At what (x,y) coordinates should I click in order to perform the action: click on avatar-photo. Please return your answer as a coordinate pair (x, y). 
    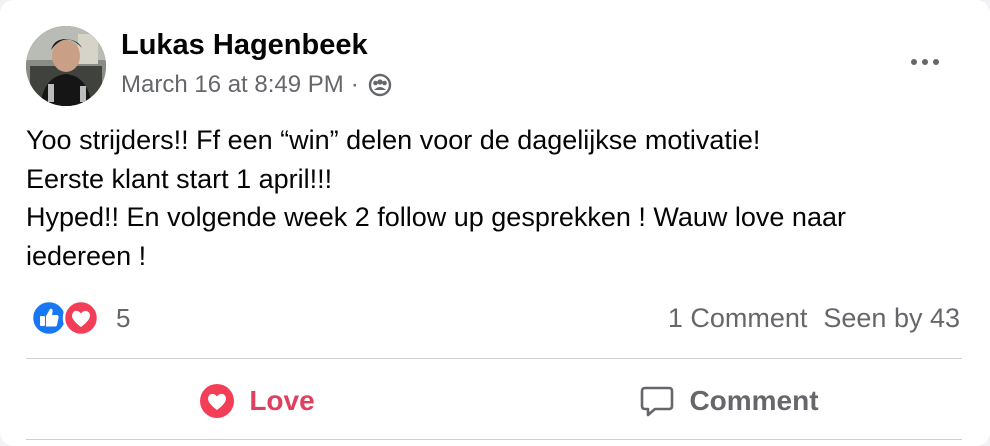
    Looking at the image, I should click on (66, 66).